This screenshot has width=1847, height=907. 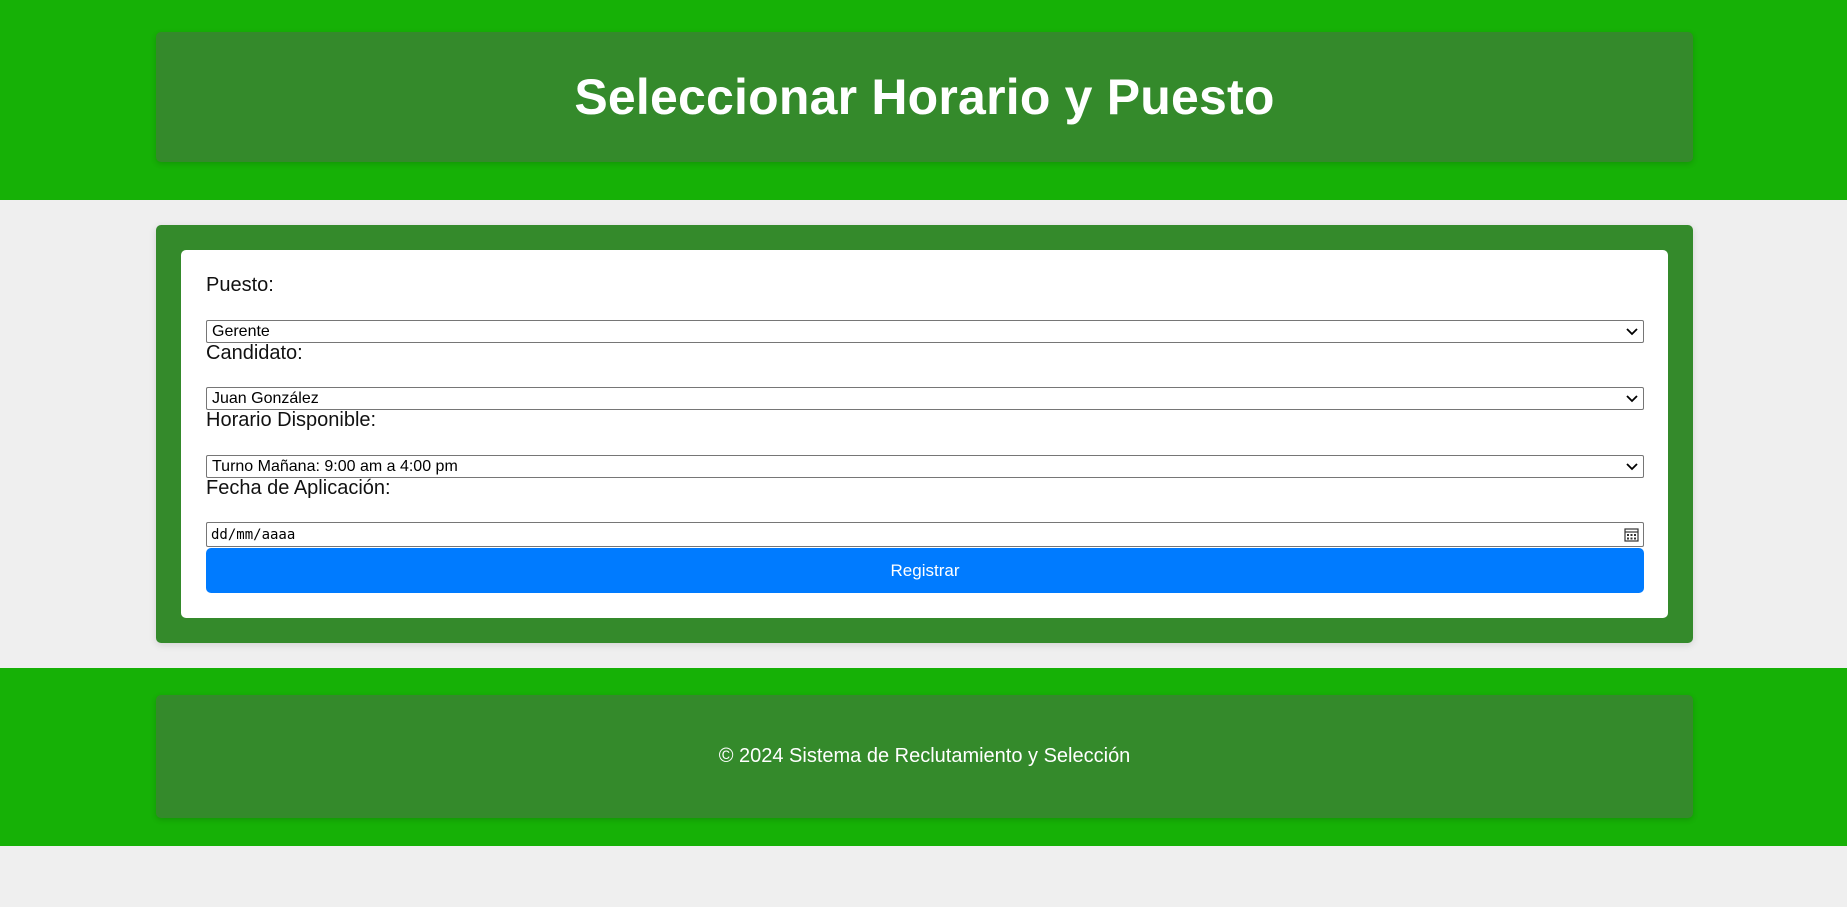 I want to click on fecha-date-input: dd/mm/aaaa, so click(x=925, y=534).